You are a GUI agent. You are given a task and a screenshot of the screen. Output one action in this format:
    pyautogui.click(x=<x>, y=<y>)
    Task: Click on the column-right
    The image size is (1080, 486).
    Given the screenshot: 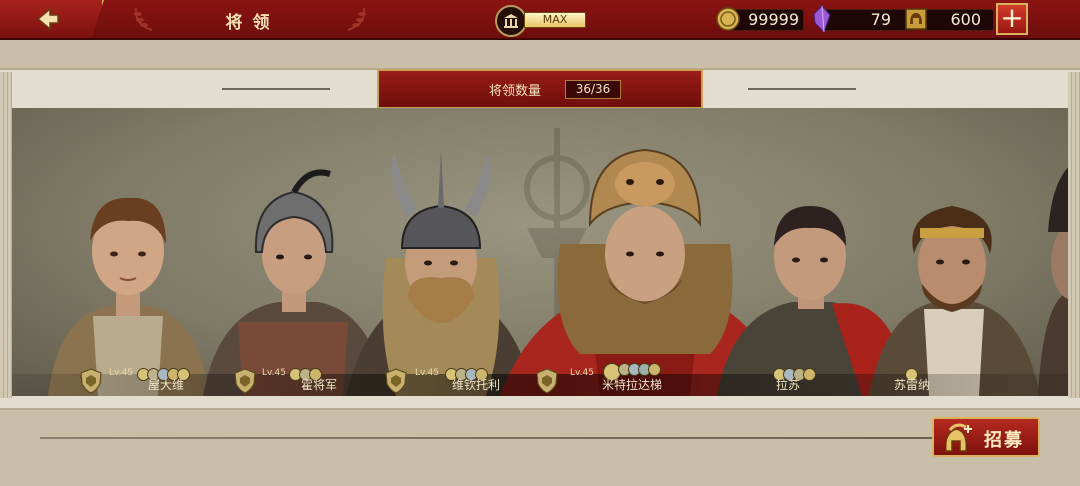 What is the action you would take?
    pyautogui.click(x=1074, y=235)
    